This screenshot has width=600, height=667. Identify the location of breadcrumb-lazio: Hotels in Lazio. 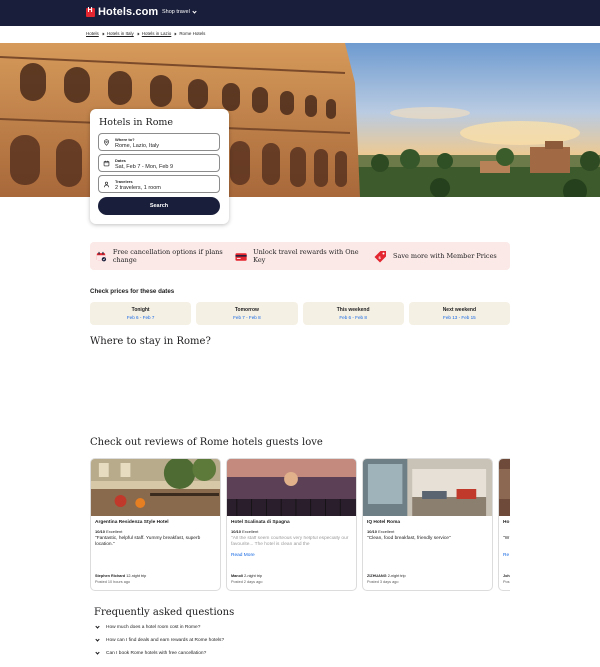
(157, 33).